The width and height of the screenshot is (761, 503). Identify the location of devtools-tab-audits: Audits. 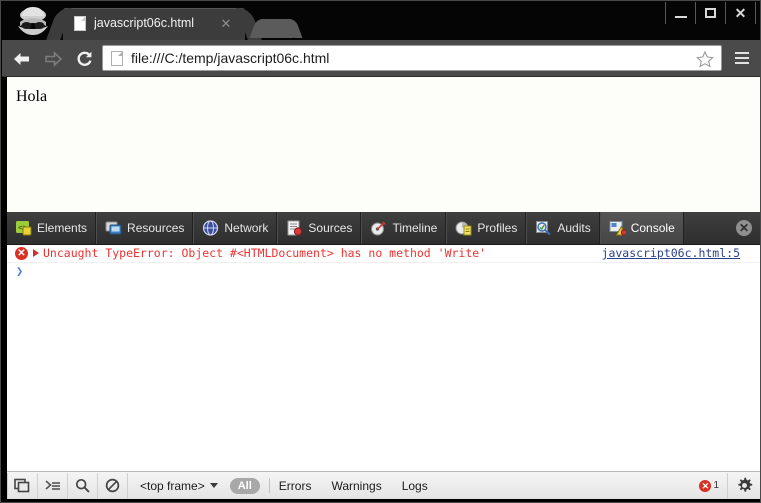
(563, 228).